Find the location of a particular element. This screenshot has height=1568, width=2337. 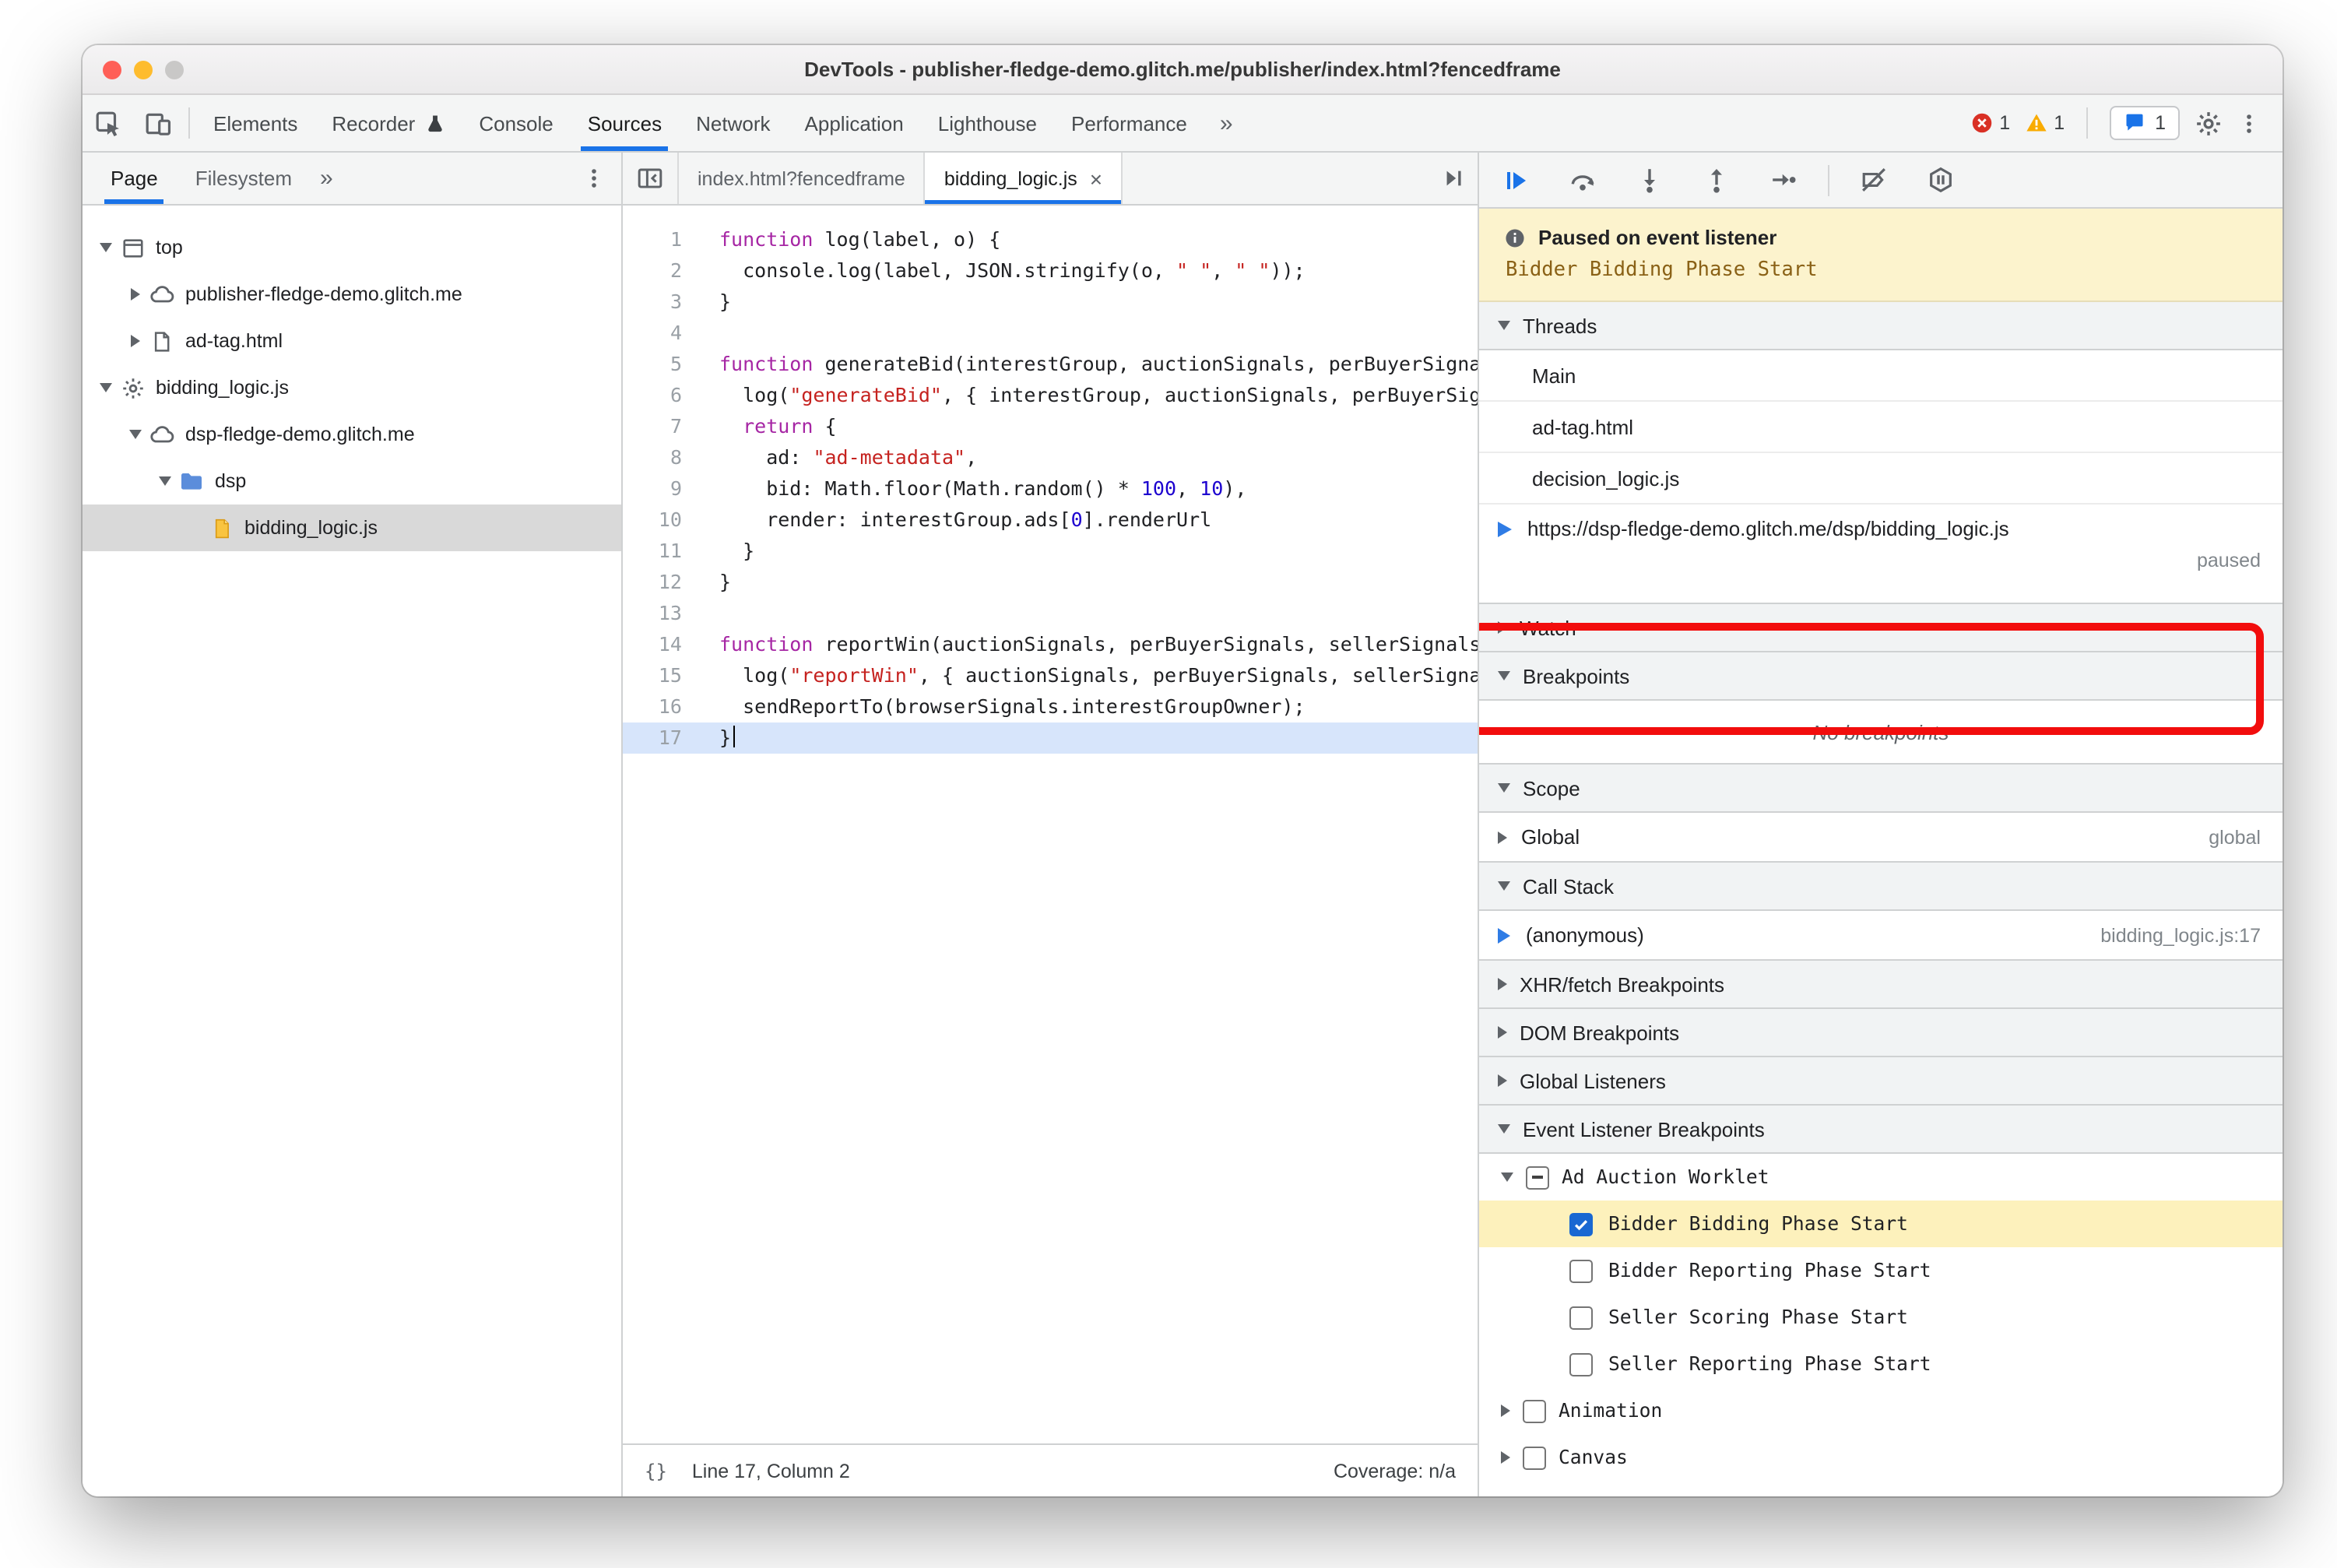

line-number: 12 is located at coordinates (661, 582).